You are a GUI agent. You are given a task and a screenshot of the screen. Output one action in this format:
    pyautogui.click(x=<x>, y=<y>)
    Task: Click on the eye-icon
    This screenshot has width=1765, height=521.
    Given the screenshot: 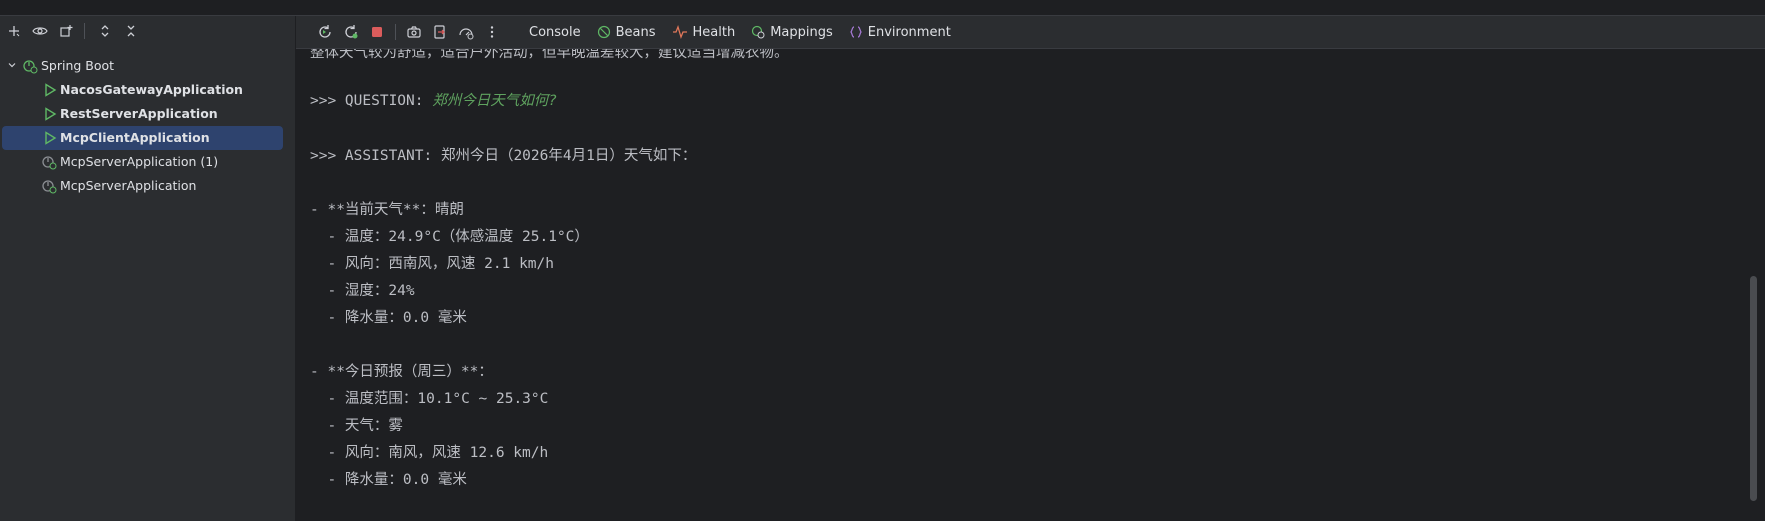 What is the action you would take?
    pyautogui.click(x=40, y=31)
    